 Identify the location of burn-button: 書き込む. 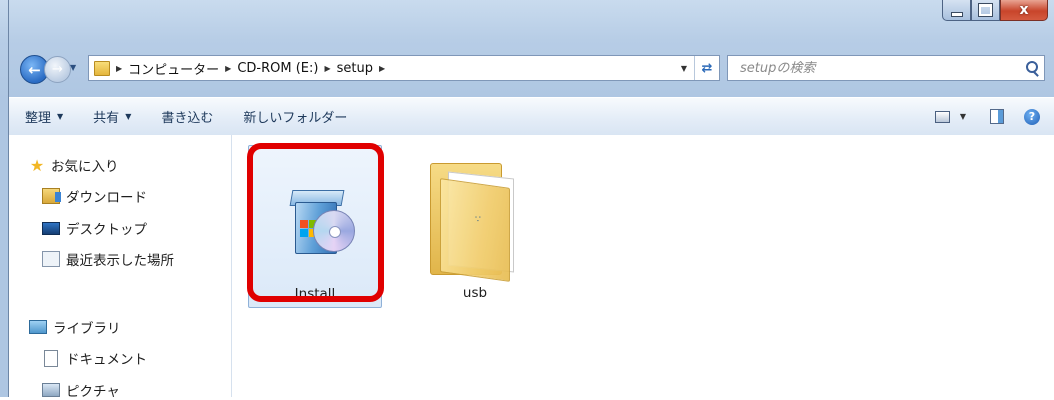
(187, 116).